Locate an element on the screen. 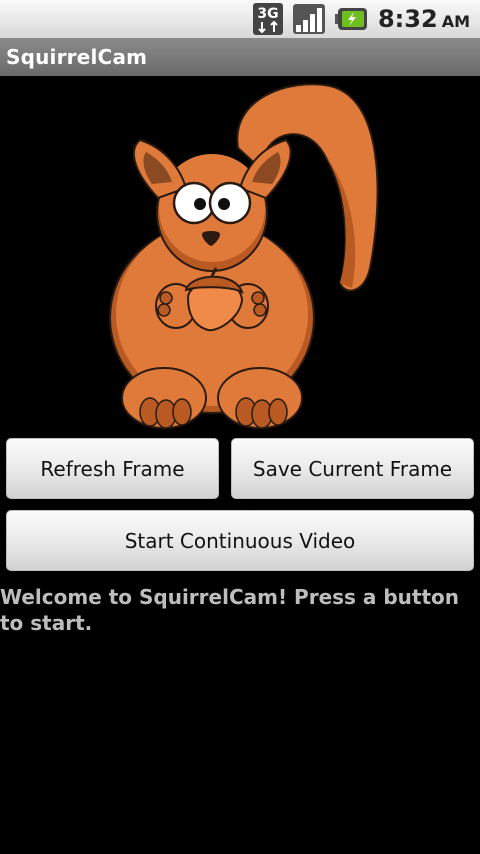 The image size is (480, 854). refresh-frame-button: Refresh Frame is located at coordinates (112, 468).